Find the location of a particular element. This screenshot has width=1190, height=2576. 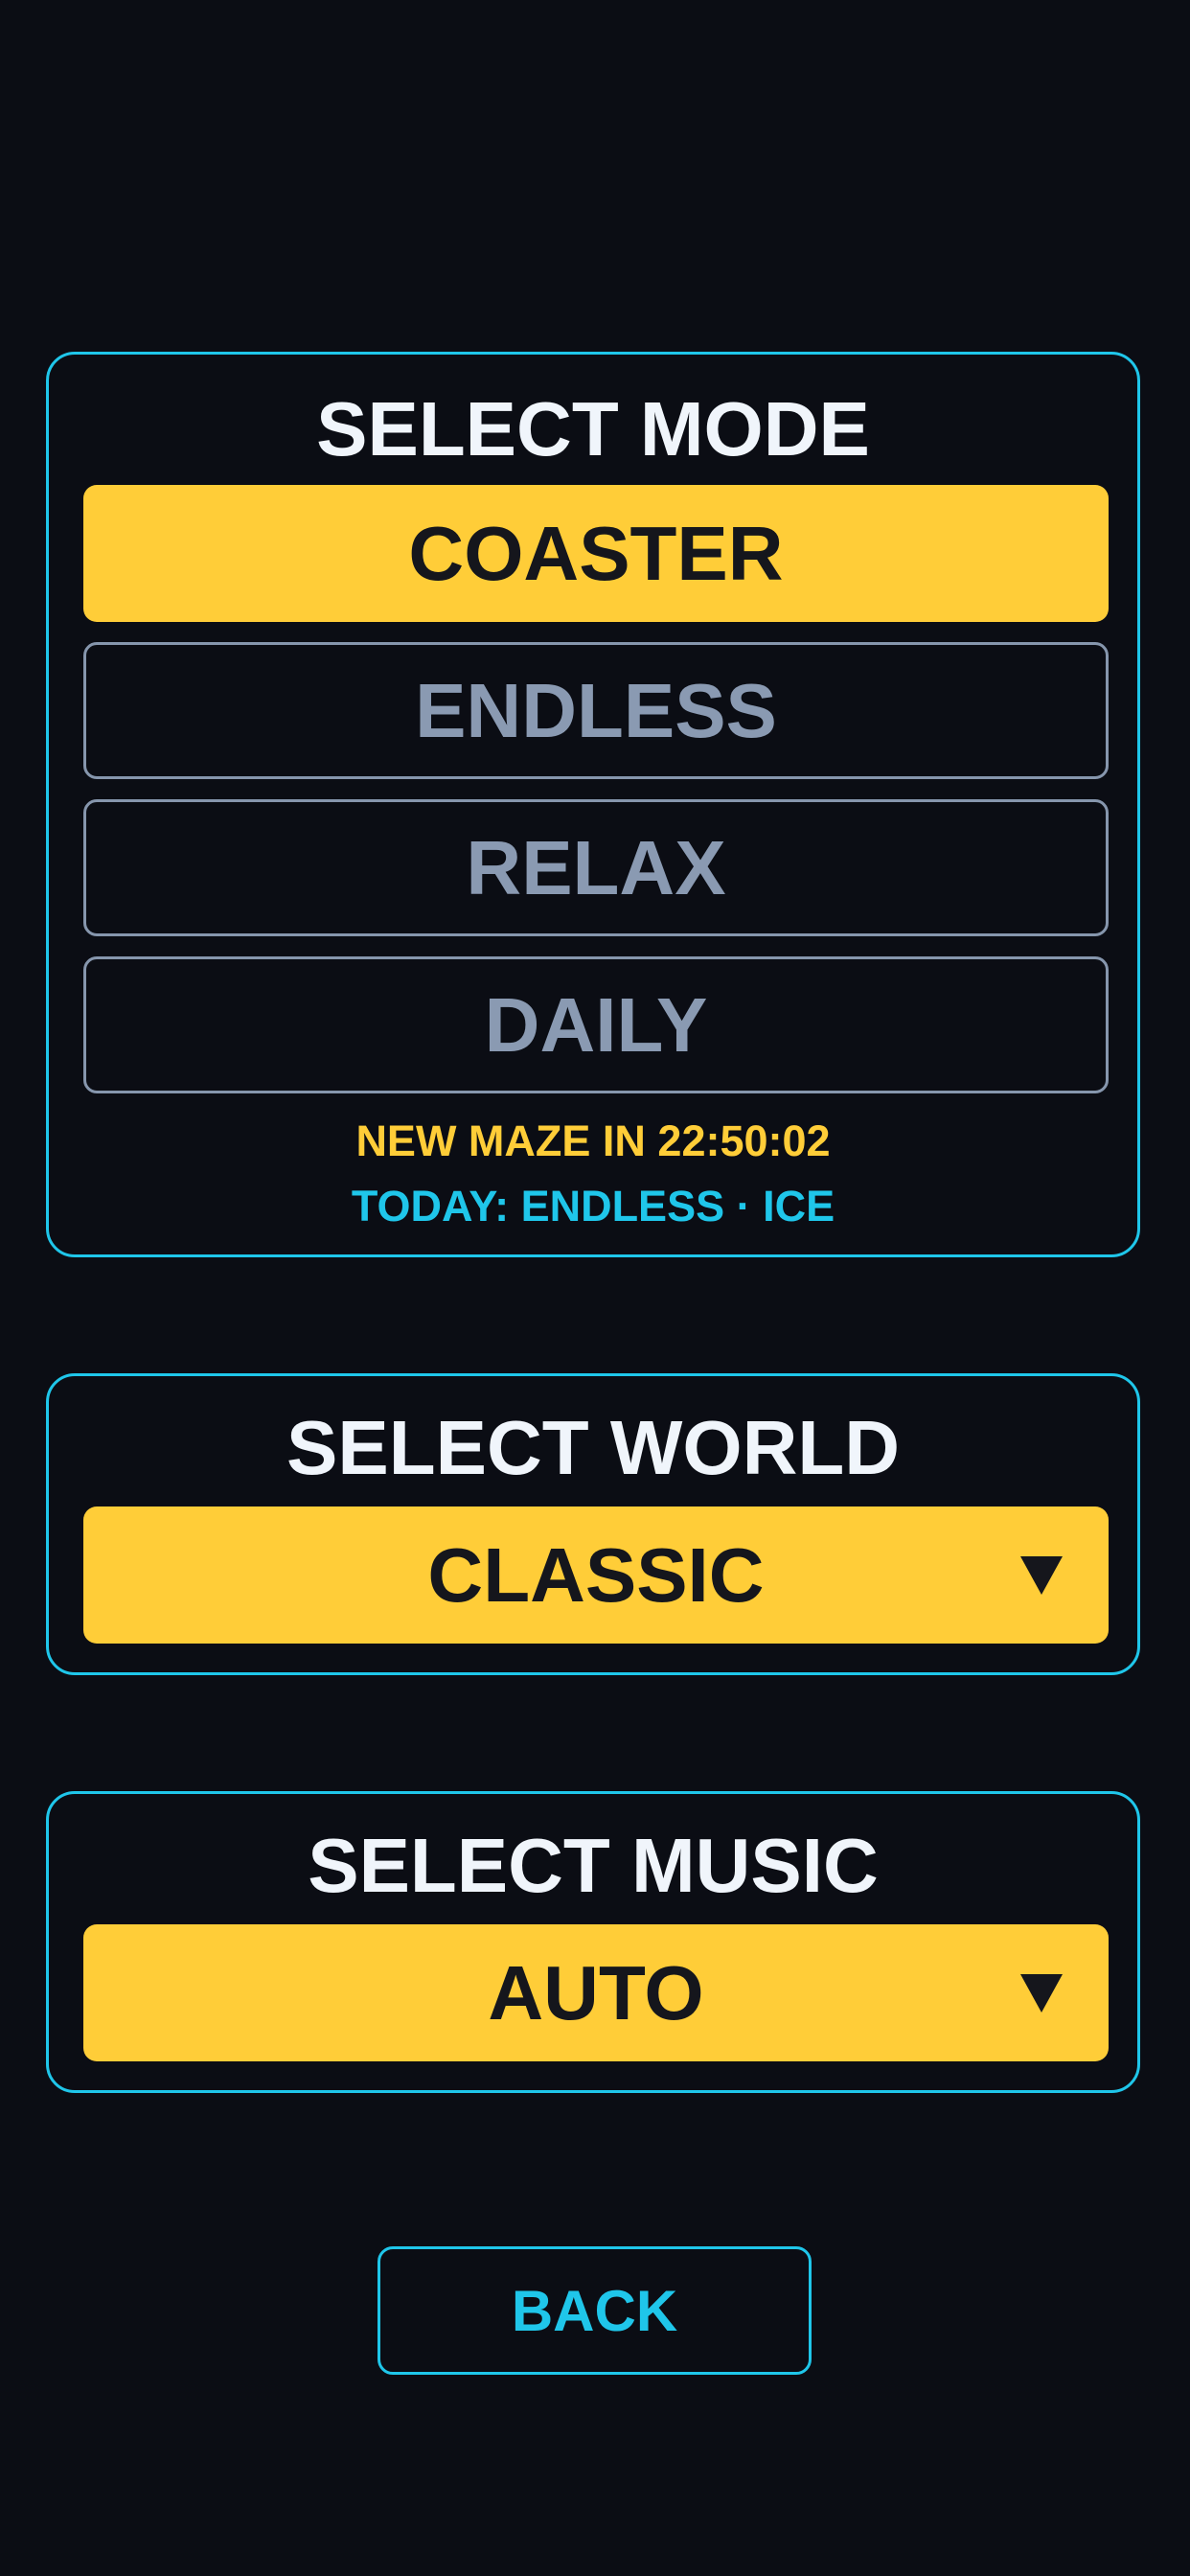

mode-title: SELECT MODE is located at coordinates (593, 429).